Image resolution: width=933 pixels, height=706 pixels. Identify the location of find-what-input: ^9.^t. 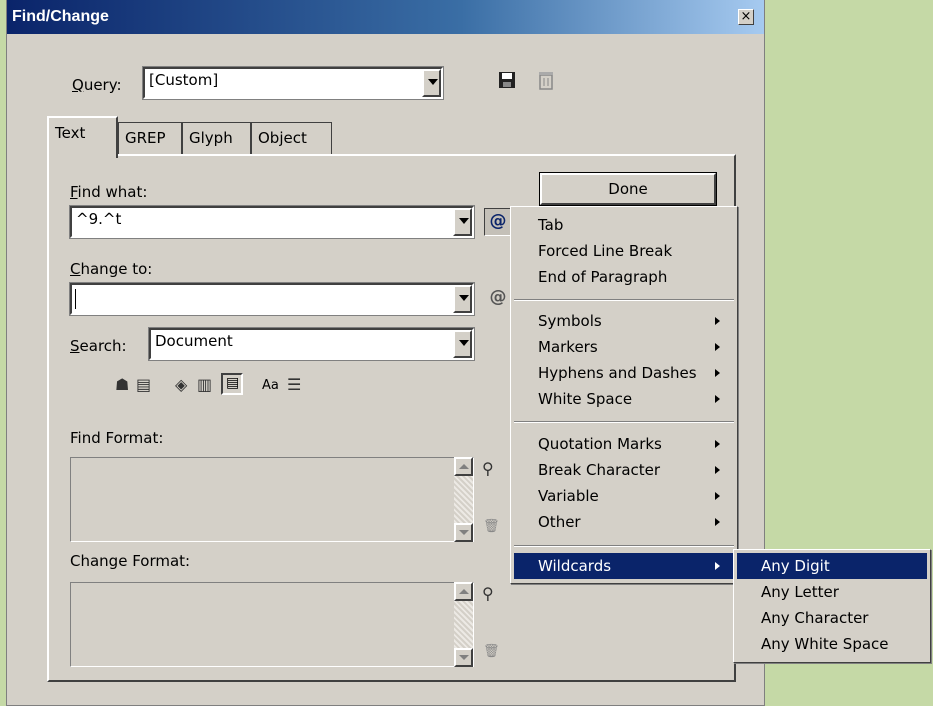
(272, 222).